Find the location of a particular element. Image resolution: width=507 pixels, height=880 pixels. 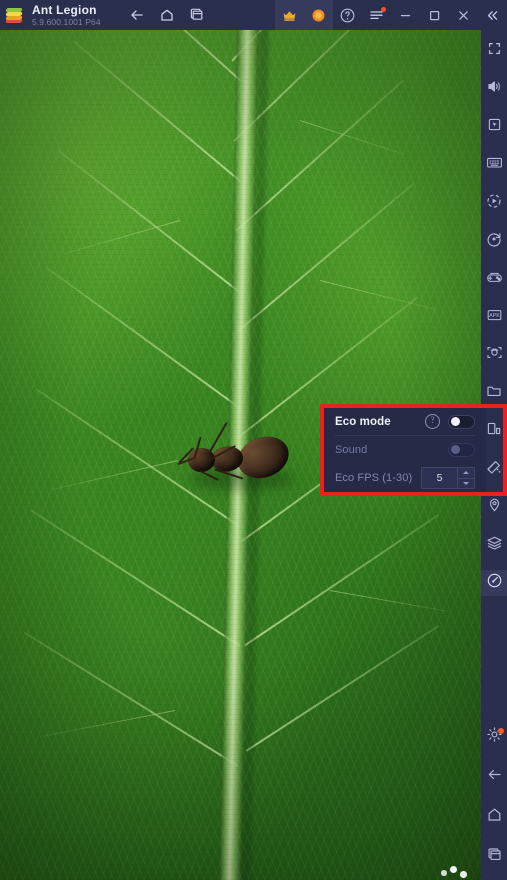

eco-fps-stepper: 5 is located at coordinates (448, 478).